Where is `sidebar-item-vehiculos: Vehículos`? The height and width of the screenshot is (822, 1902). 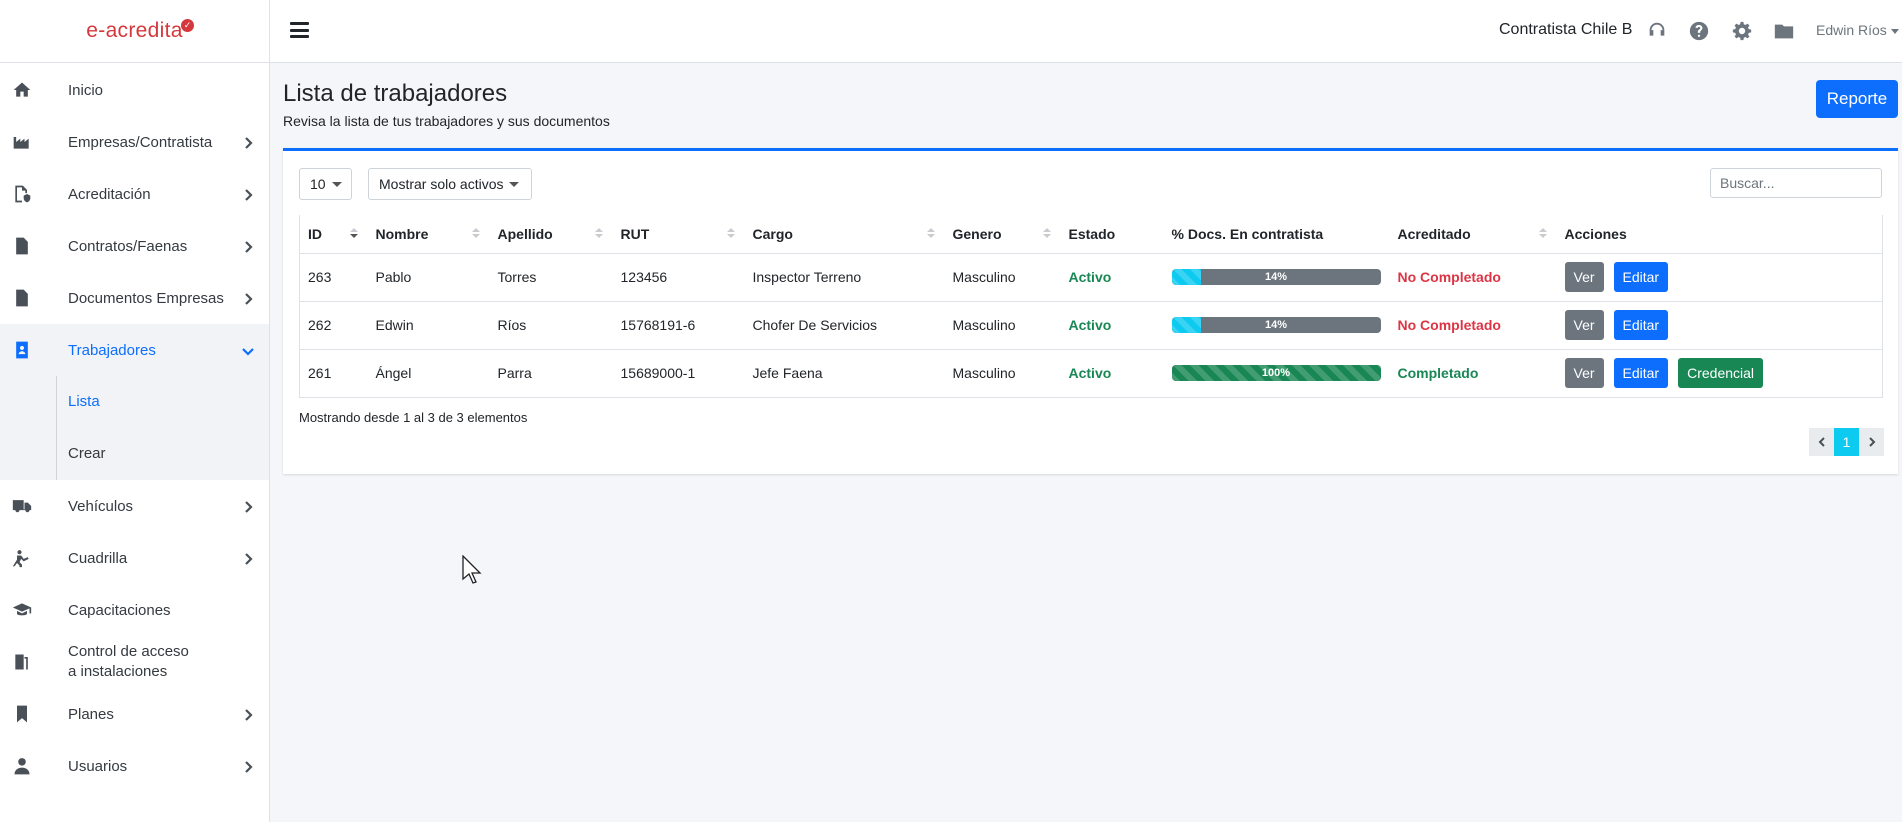
sidebar-item-vehiculos: Vehículos is located at coordinates (134, 506).